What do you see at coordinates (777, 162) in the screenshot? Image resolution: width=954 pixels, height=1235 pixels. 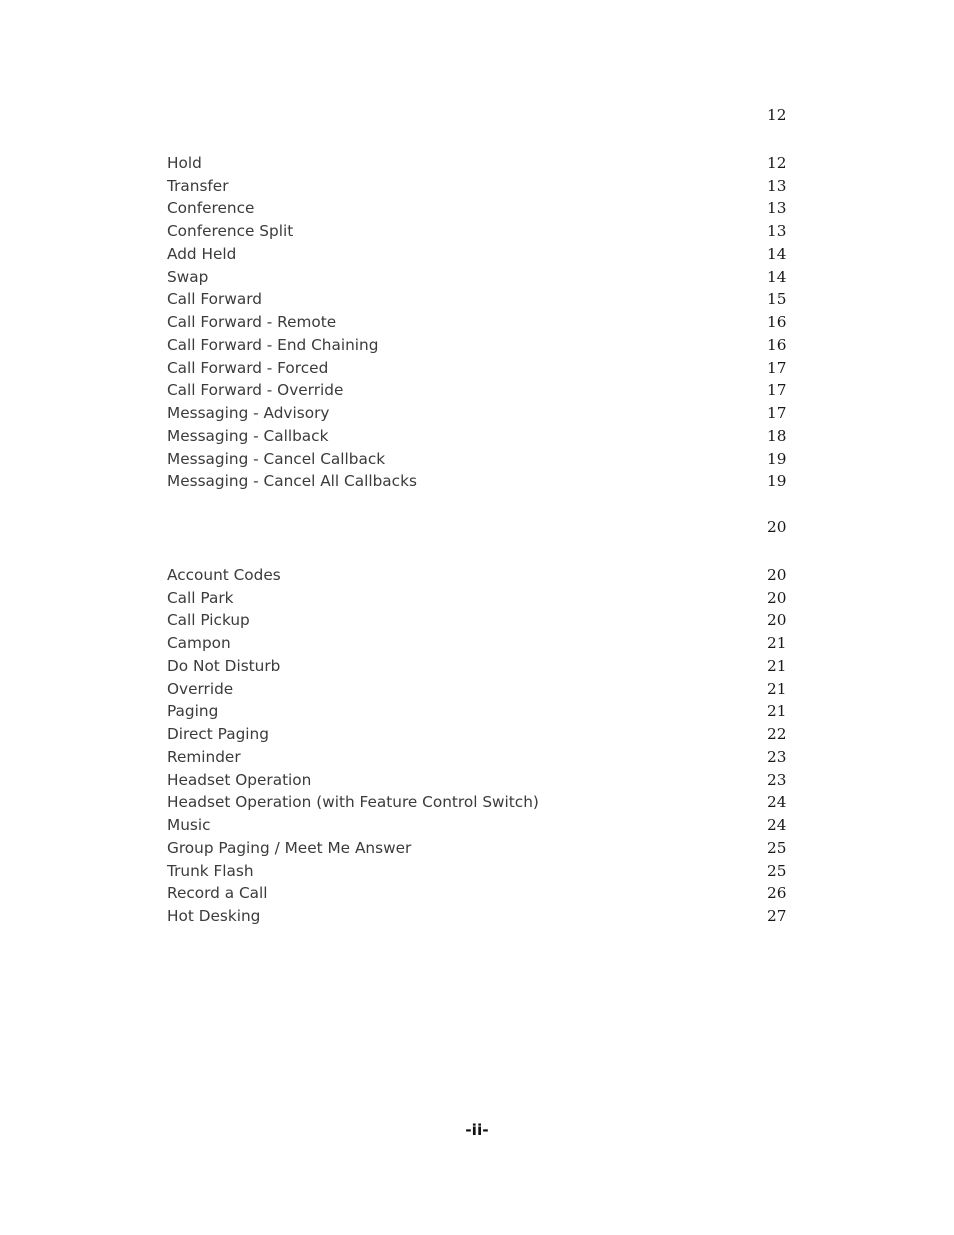 I see `toc-entry-page: 12` at bounding box center [777, 162].